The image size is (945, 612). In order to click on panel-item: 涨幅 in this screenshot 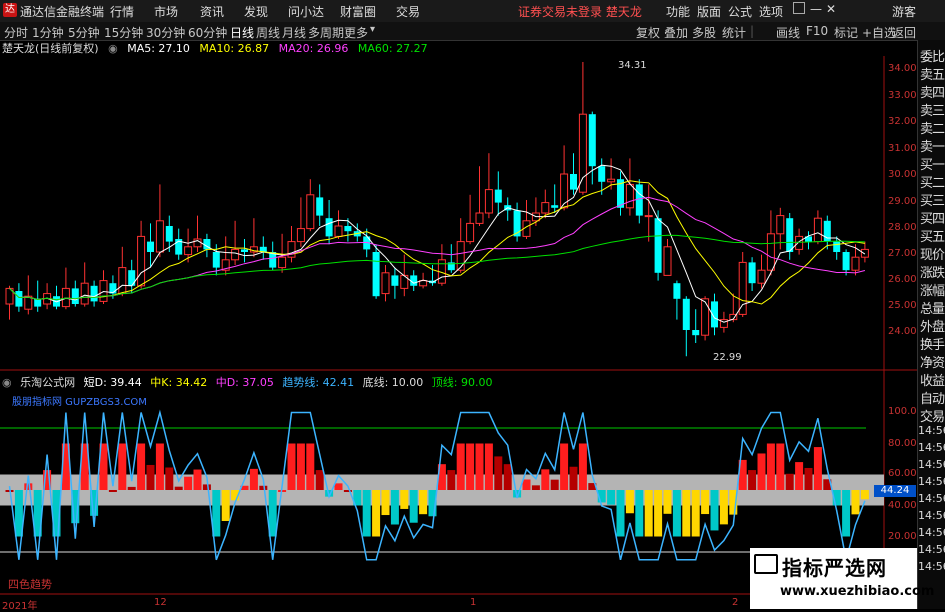, I will do `click(932, 289)`.